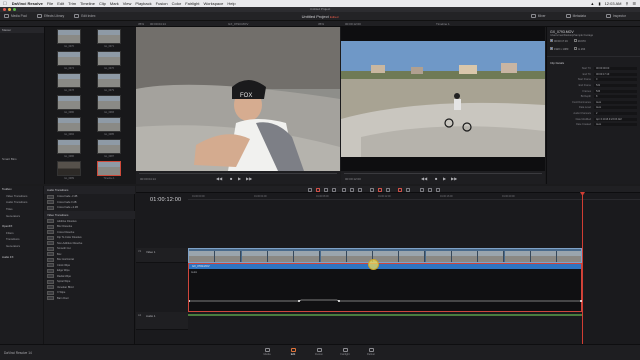 The image size is (640, 360). Describe the element at coordinates (27, 3) in the screenshot. I see `menu-app-name: DaVinci Resolve` at that location.